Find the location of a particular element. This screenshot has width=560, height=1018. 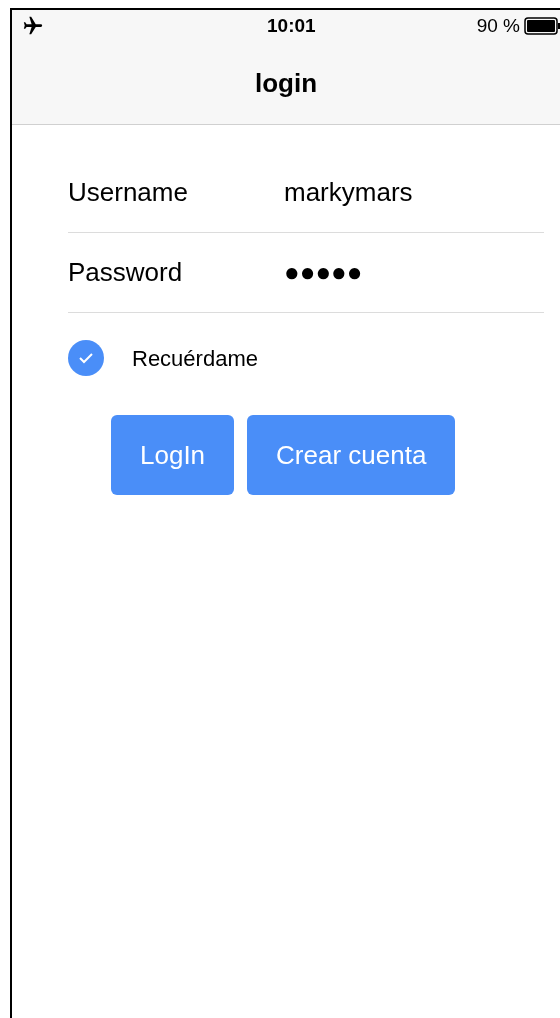

airplane-icon is located at coordinates (33, 26).